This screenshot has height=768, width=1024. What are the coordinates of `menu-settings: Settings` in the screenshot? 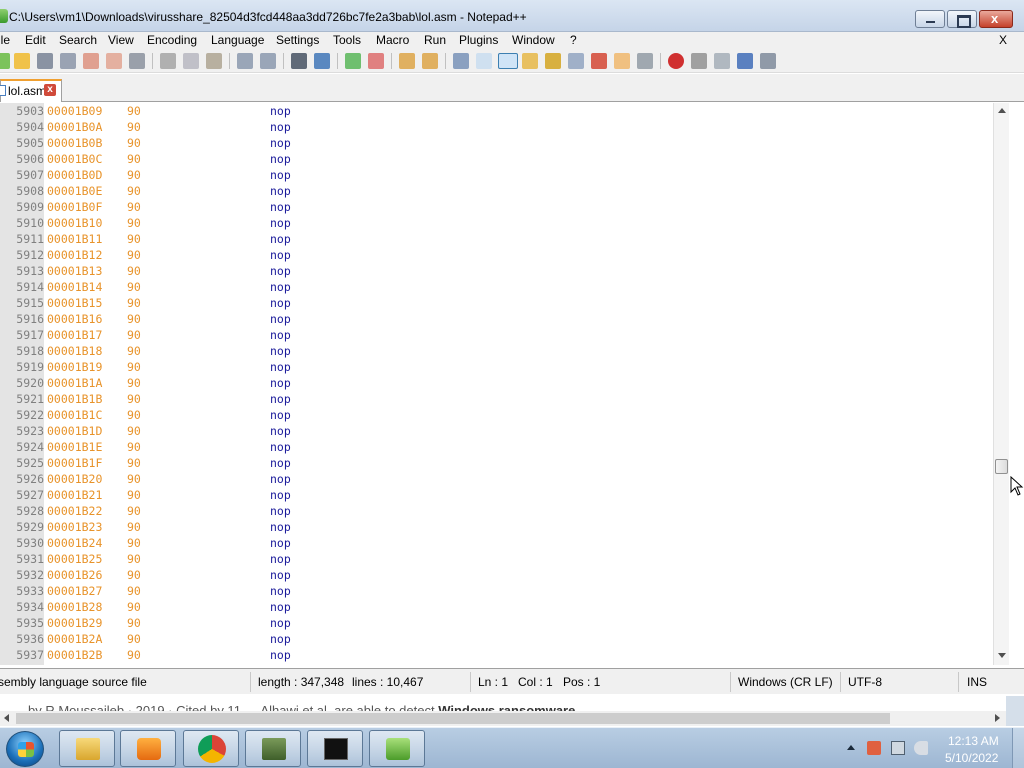 It's located at (297, 40).